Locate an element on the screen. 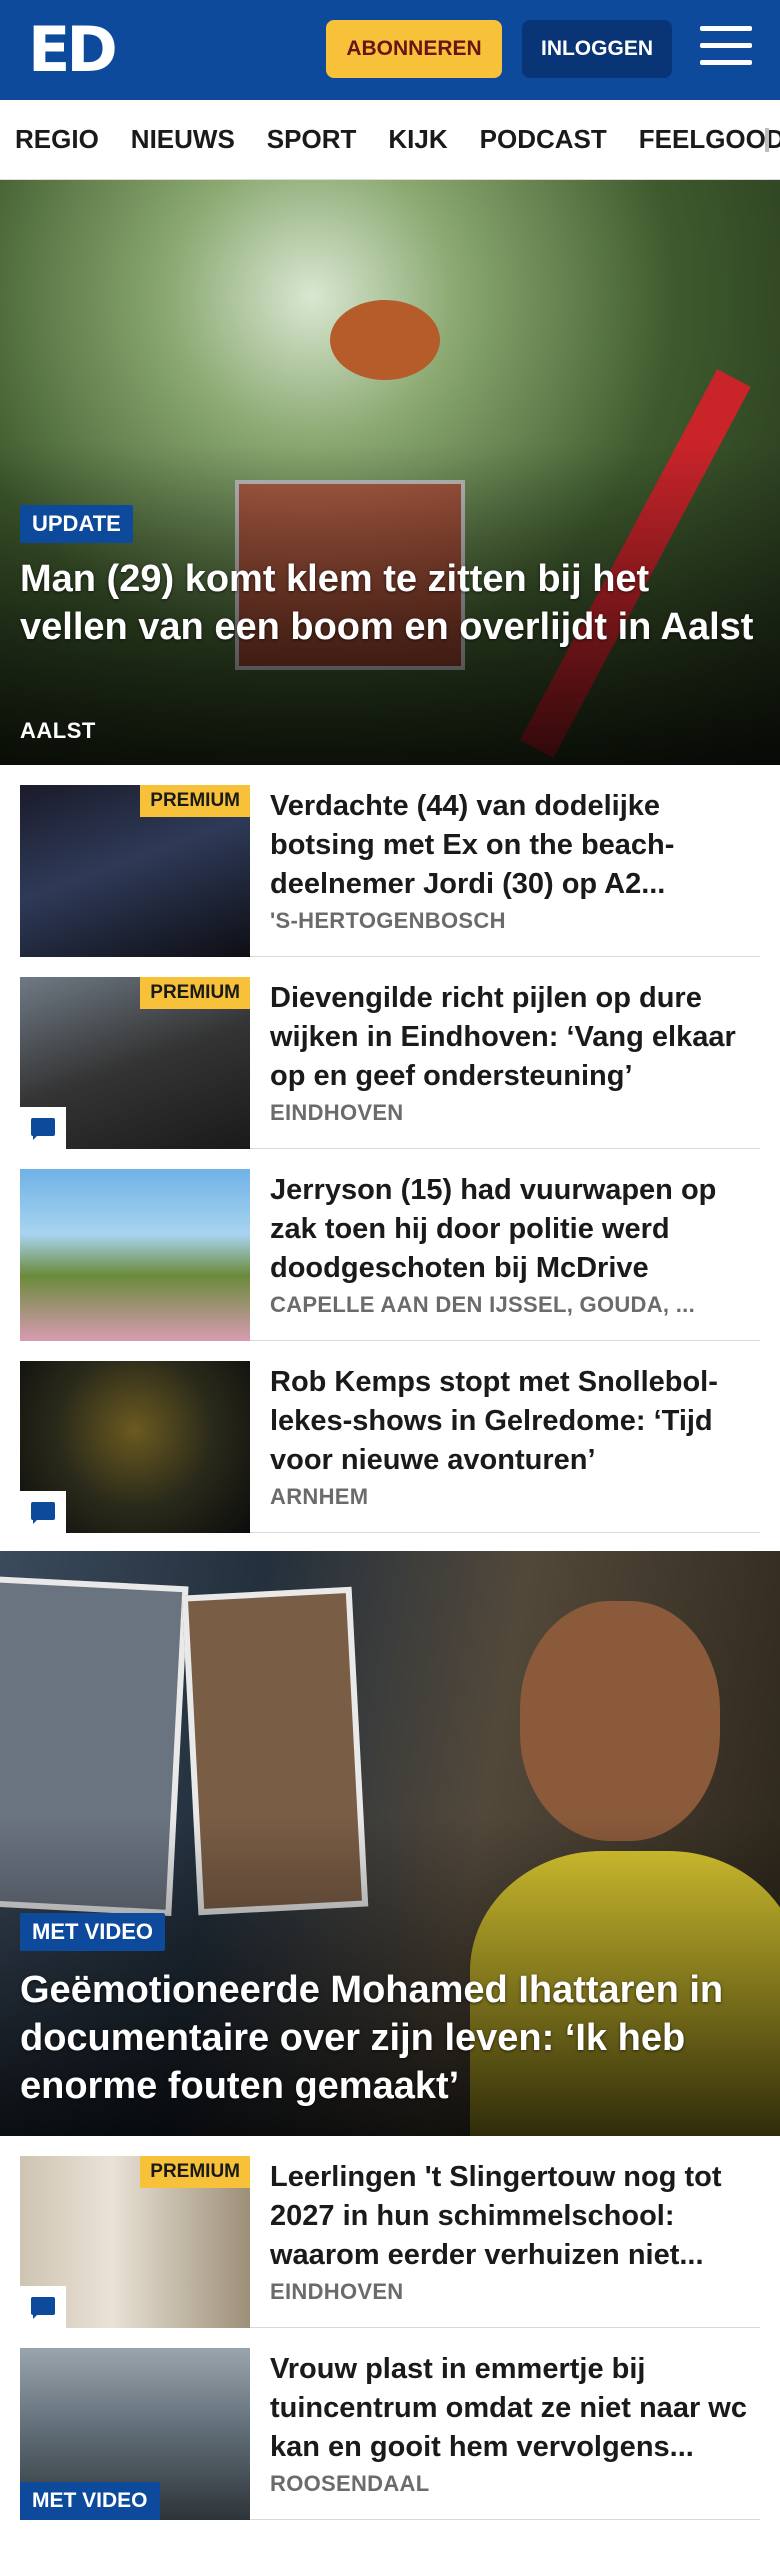 The width and height of the screenshot is (780, 2560). nav-item-nieuws: NIEUWS is located at coordinates (183, 139).